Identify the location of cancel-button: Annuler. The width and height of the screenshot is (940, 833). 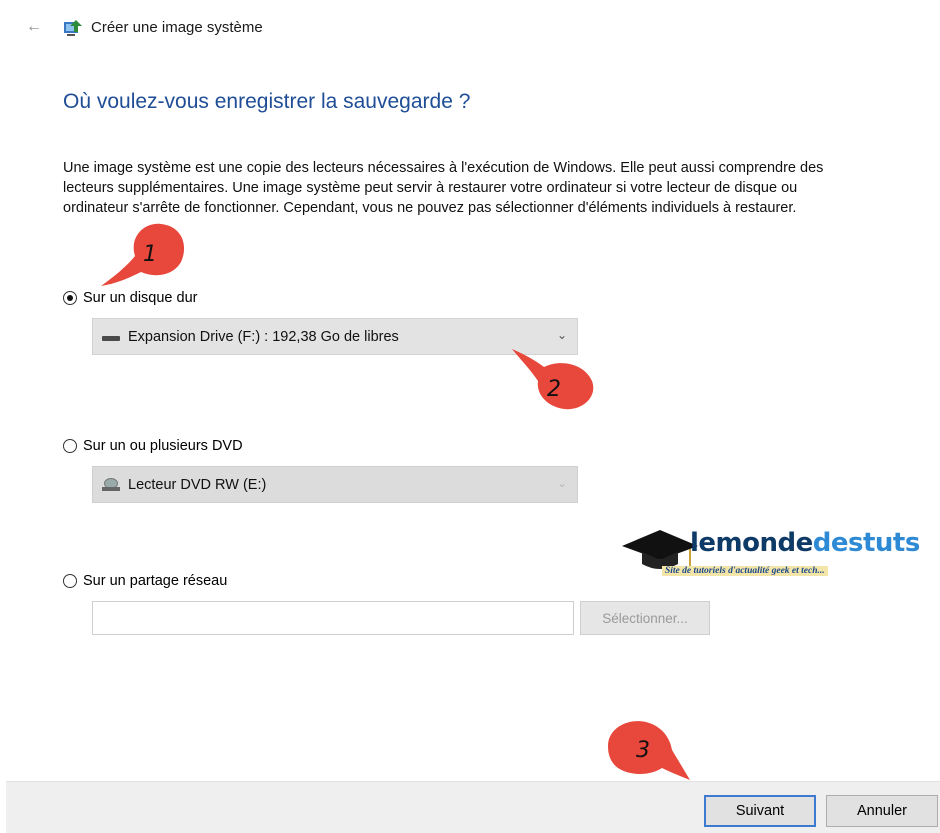
(882, 811).